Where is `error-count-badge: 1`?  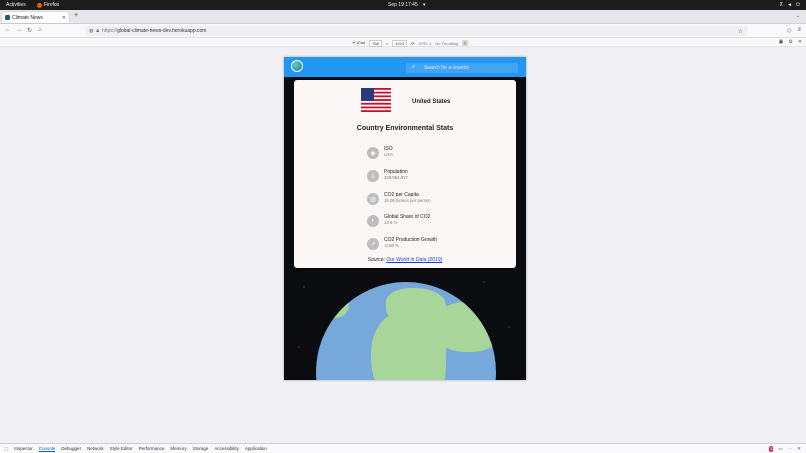
error-count-badge: 1 is located at coordinates (771, 449).